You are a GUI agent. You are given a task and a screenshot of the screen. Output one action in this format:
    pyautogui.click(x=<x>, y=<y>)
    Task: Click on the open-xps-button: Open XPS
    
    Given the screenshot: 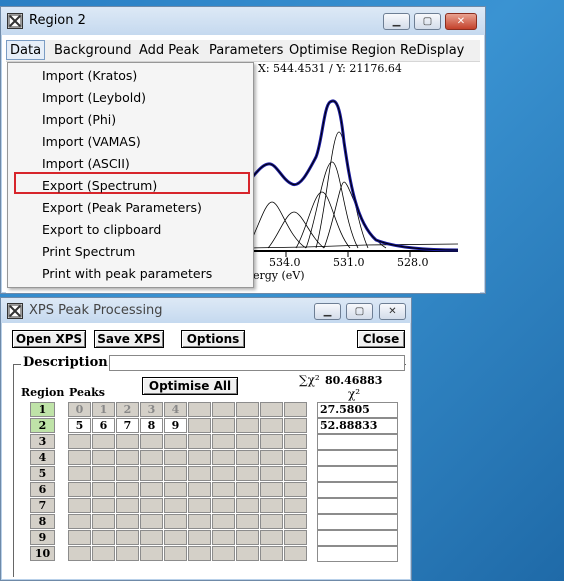 What is the action you would take?
    pyautogui.click(x=49, y=339)
    